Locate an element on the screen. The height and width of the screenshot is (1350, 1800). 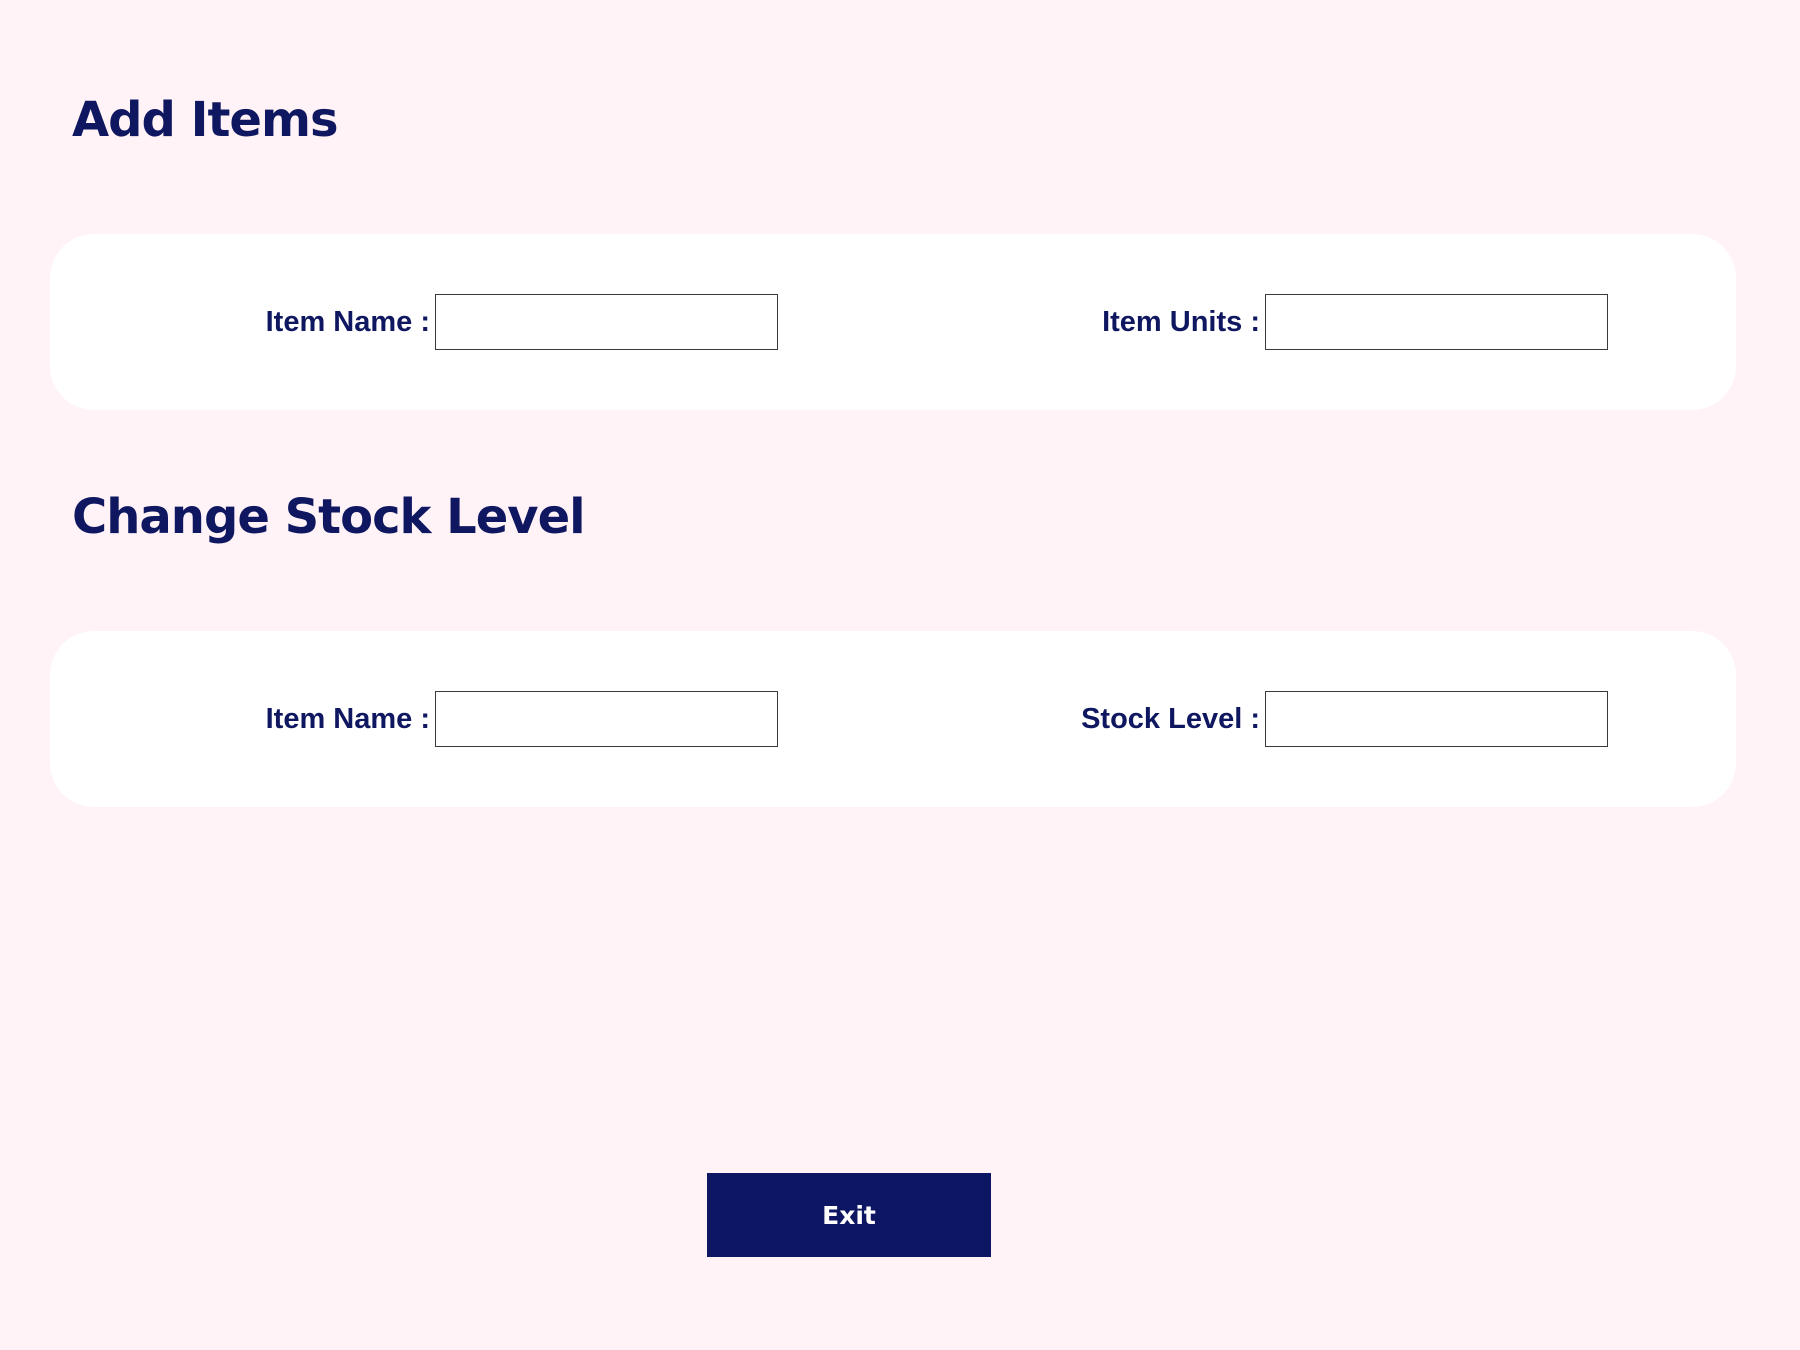
add-item-name-input is located at coordinates (606, 322).